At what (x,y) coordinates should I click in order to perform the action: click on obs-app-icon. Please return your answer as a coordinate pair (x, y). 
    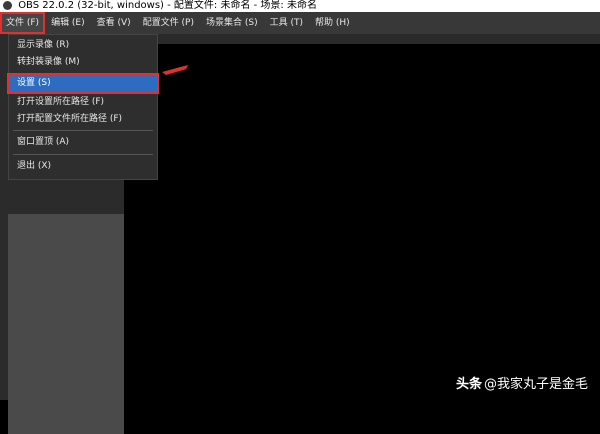
    Looking at the image, I should click on (7, 5).